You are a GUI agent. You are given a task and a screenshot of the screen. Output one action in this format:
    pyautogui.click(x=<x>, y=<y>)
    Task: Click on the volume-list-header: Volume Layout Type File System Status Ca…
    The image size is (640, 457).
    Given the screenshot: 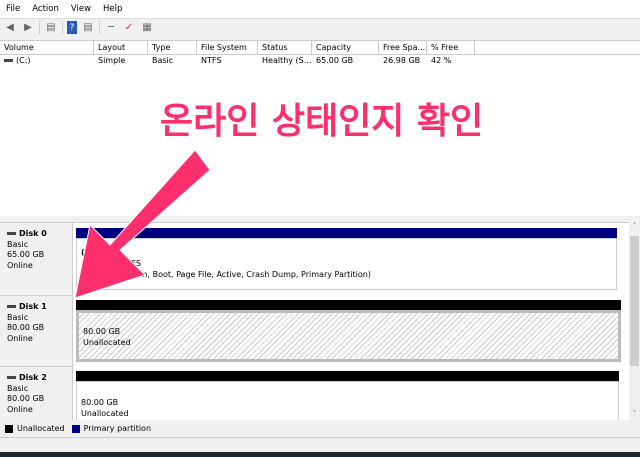 What is the action you would take?
    pyautogui.click(x=320, y=48)
    